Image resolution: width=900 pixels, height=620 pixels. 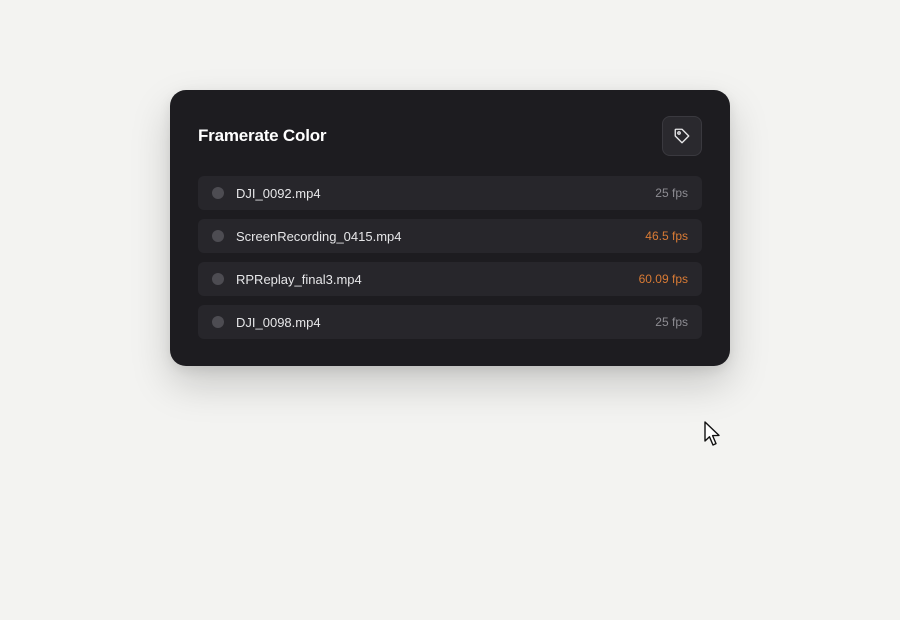 I want to click on file-row: ScreenRecording_0415.mp4 46.5 fps, so click(x=450, y=236).